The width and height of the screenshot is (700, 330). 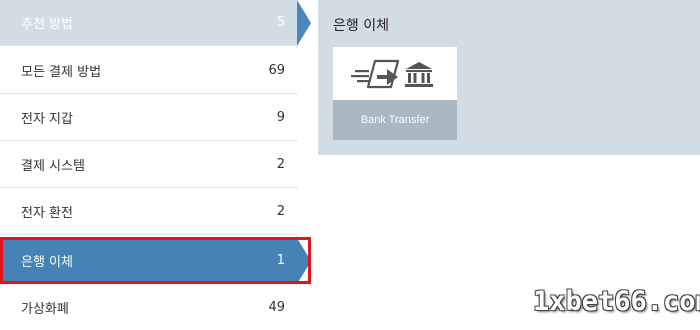 What do you see at coordinates (148, 71) in the screenshot?
I see `sidebar-item-all-methods: 모든 결제 방법 69` at bounding box center [148, 71].